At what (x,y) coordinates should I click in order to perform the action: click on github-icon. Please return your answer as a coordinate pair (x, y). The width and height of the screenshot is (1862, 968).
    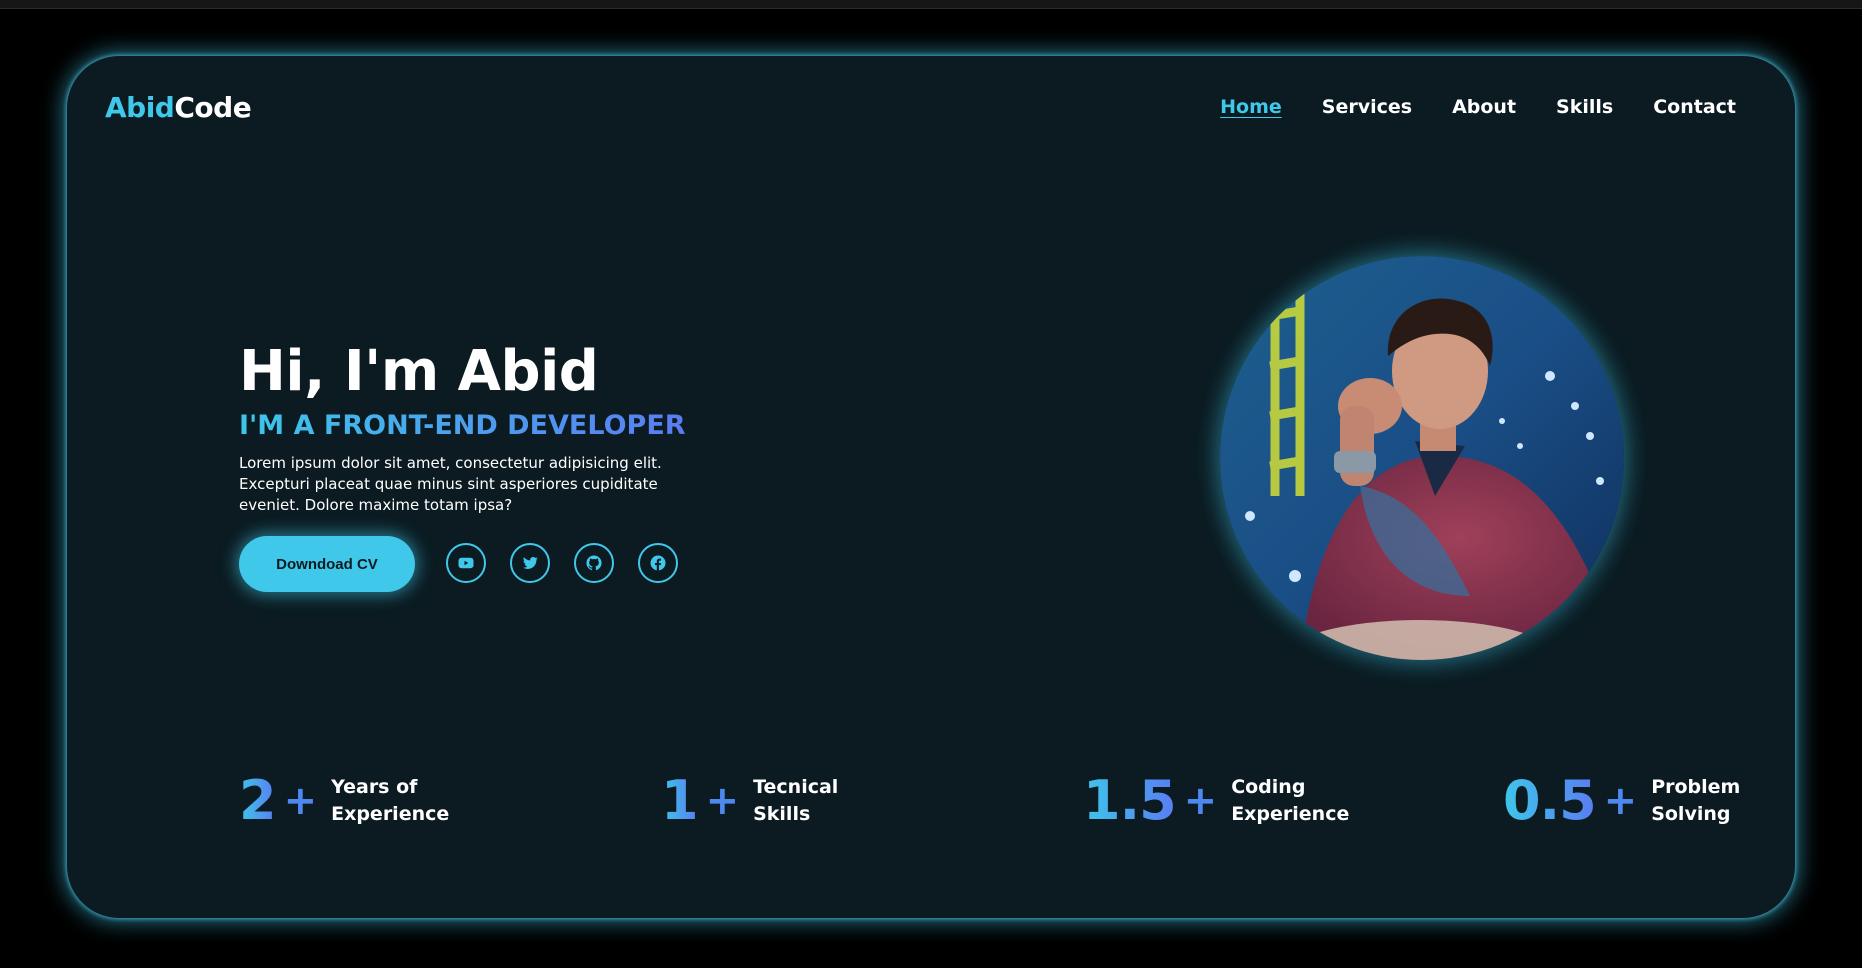
    Looking at the image, I should click on (594, 563).